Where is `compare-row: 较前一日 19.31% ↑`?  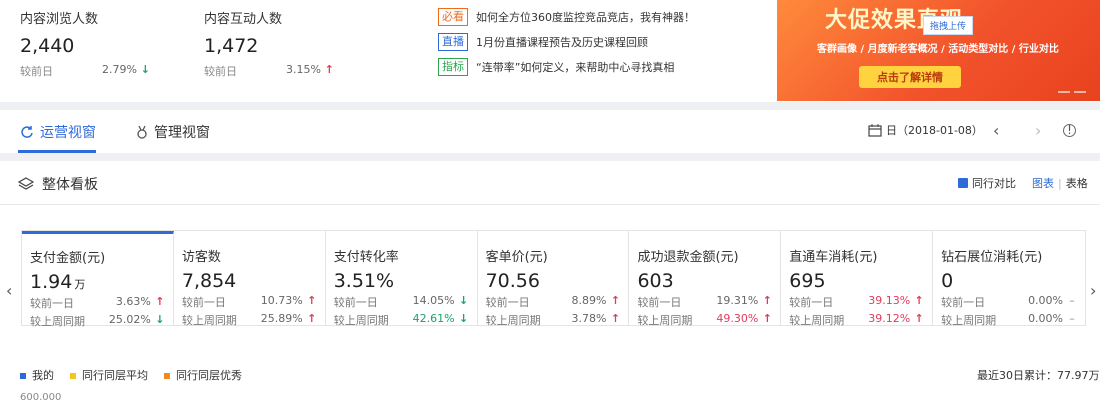 compare-row: 较前一日 19.31% ↑ is located at coordinates (704, 302).